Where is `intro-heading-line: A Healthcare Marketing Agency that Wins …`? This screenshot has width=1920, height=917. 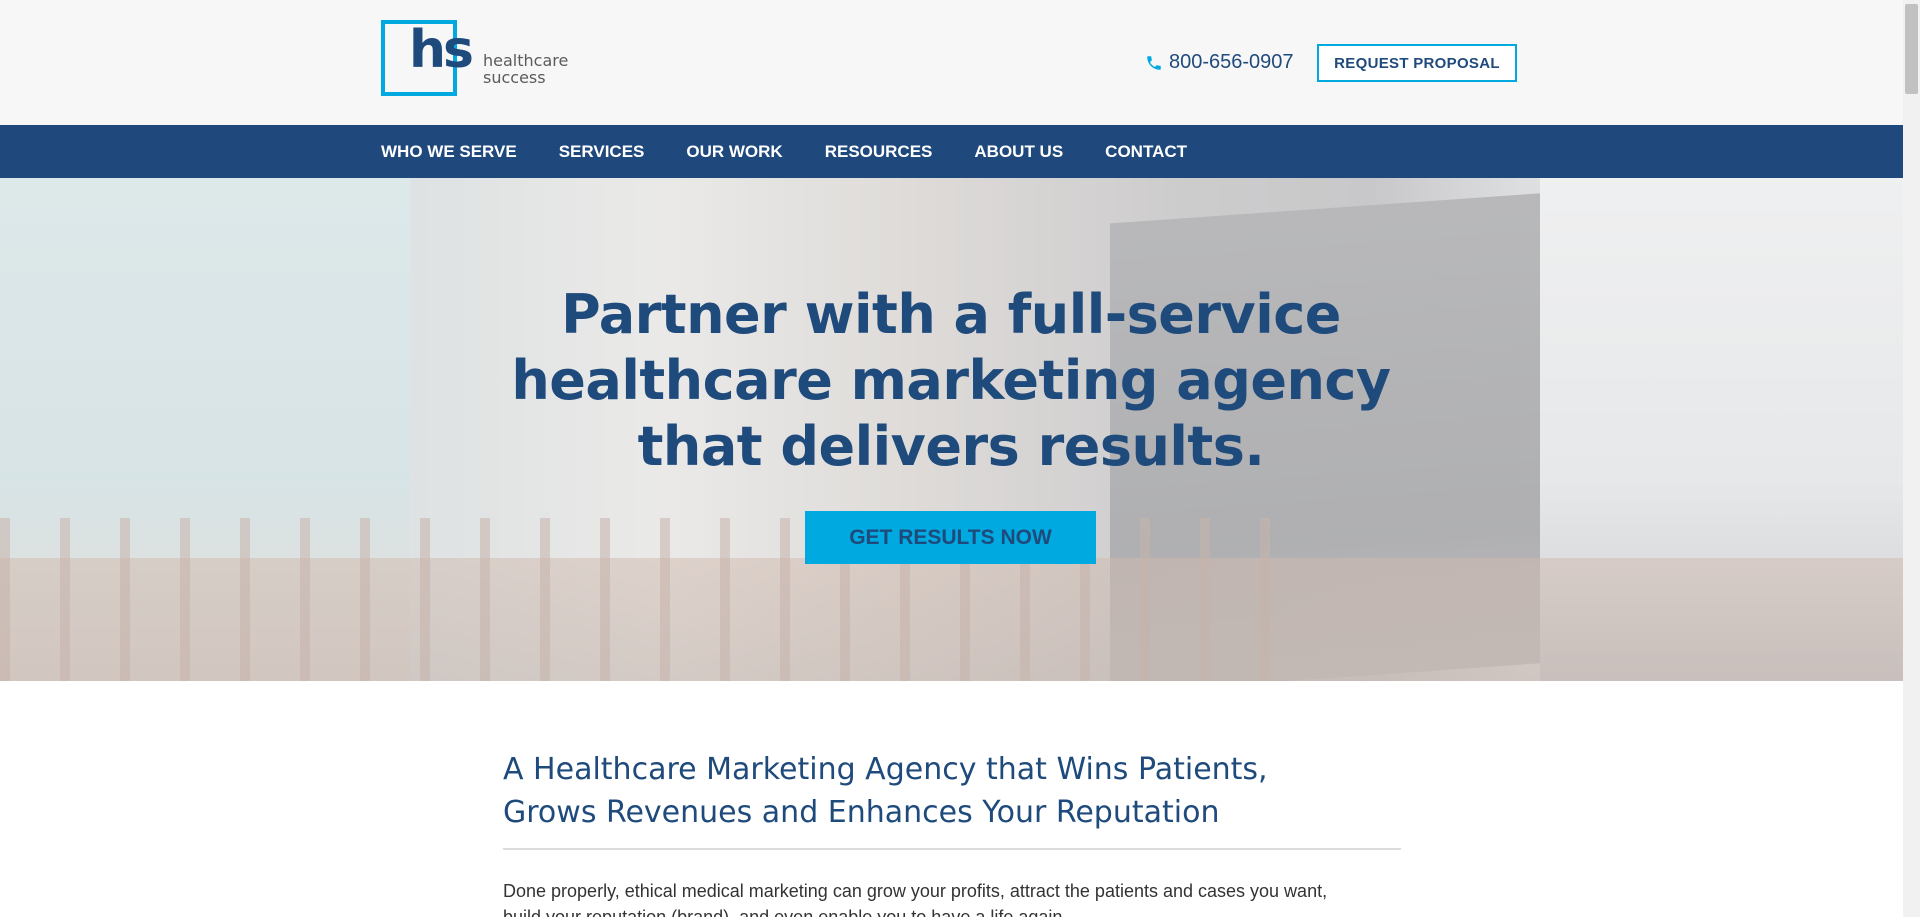
intro-heading-line: A Healthcare Marketing Agency that Wins … is located at coordinates (885, 769).